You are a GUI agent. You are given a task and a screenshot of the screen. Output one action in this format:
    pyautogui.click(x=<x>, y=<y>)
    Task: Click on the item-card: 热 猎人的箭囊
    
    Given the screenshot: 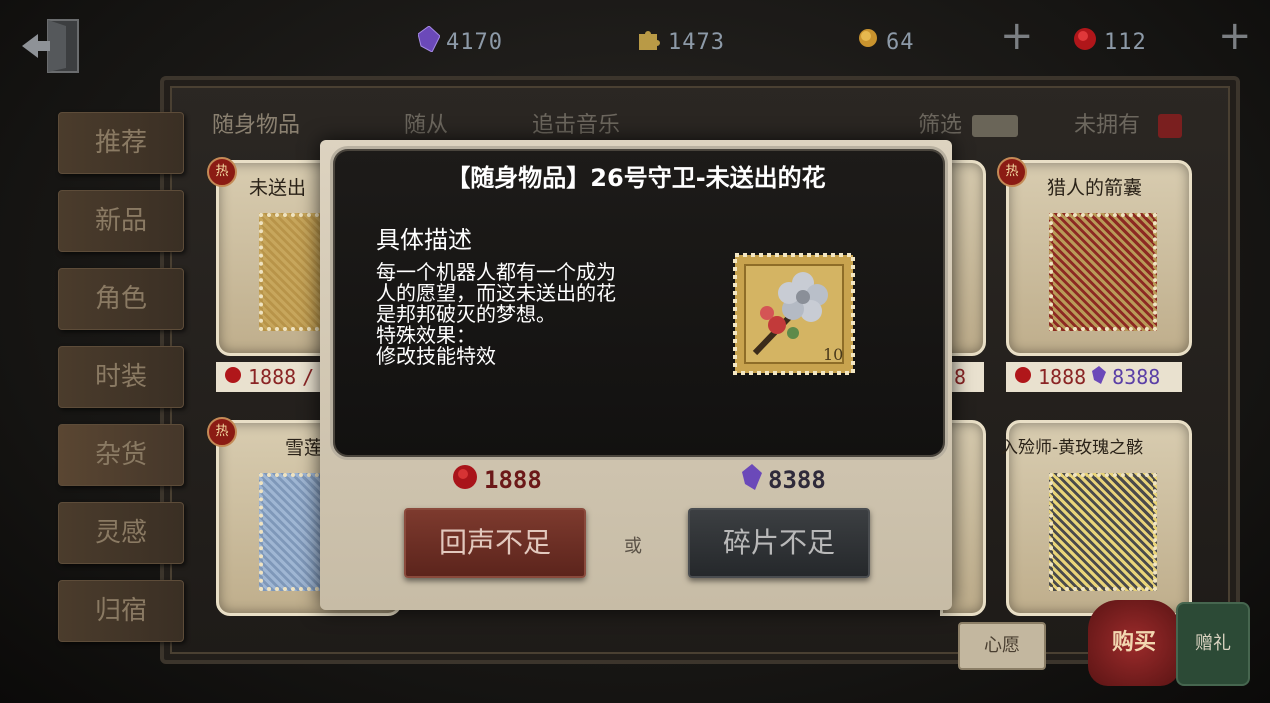 What is the action you would take?
    pyautogui.click(x=1094, y=256)
    